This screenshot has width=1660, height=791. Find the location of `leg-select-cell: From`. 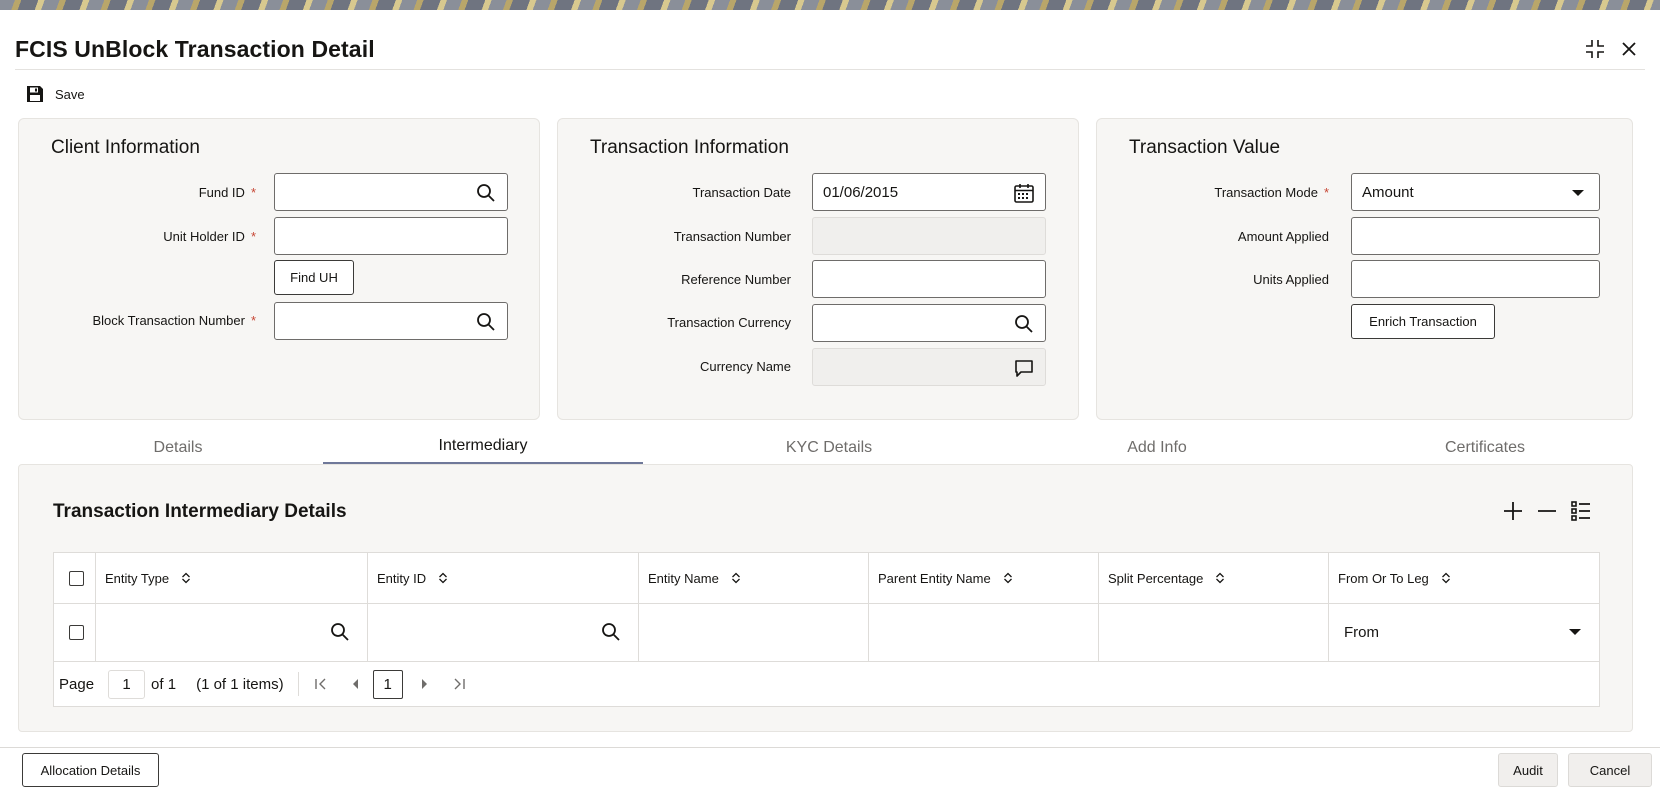

leg-select-cell: From is located at coordinates (1464, 632).